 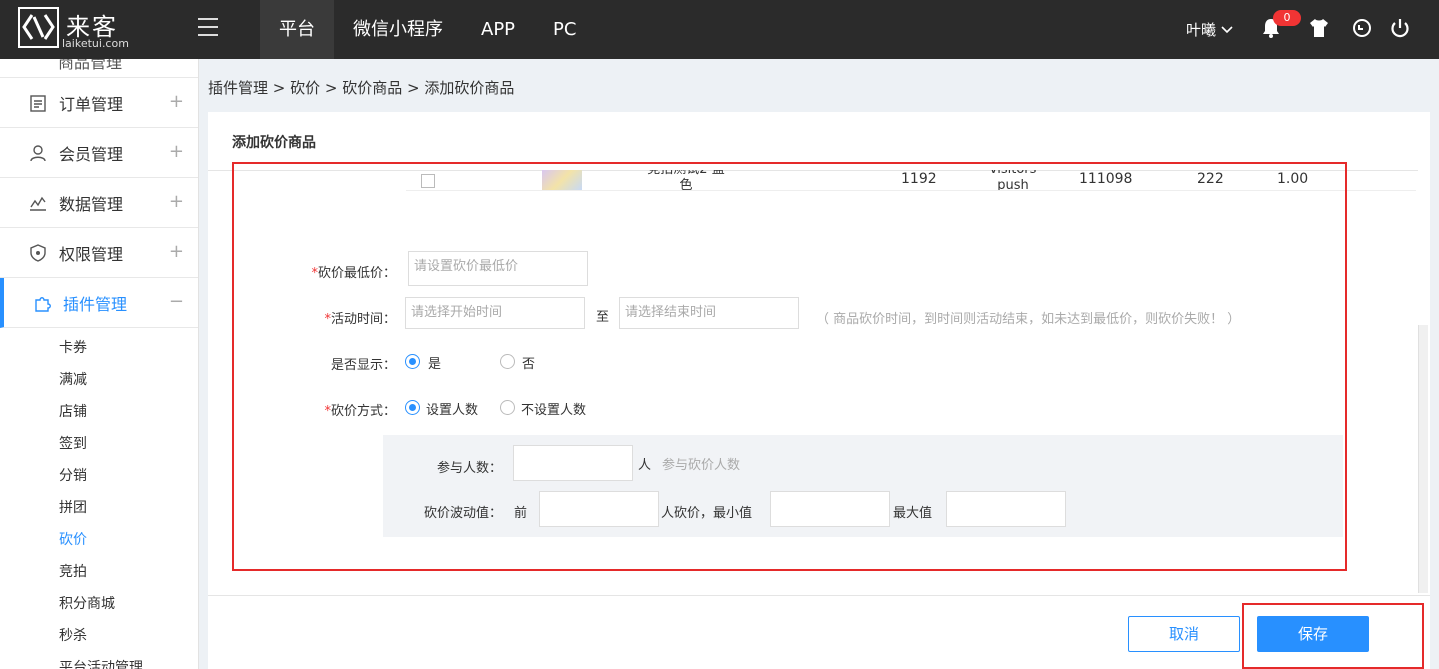 I want to click on row-checkbox, so click(x=428, y=181).